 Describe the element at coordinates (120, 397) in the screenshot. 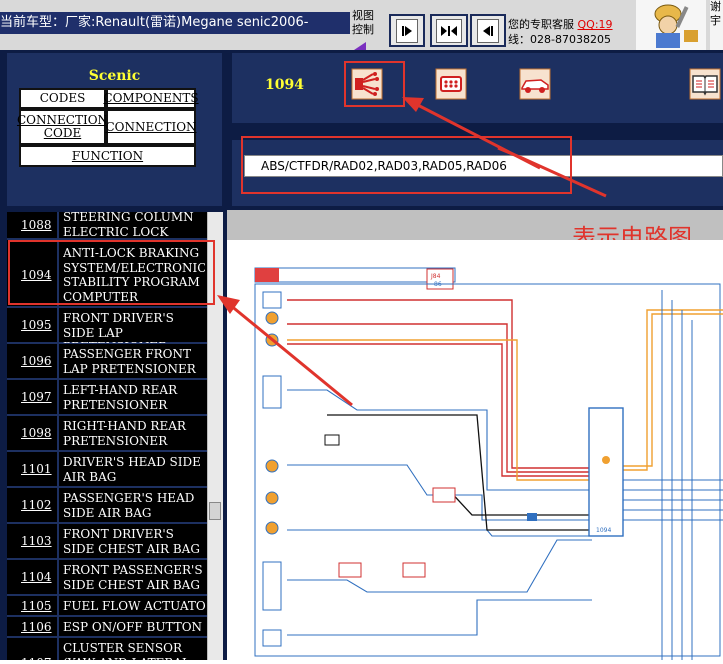

I see `list-item-name: LEFT-HAND REAR PRETENSIONER` at that location.